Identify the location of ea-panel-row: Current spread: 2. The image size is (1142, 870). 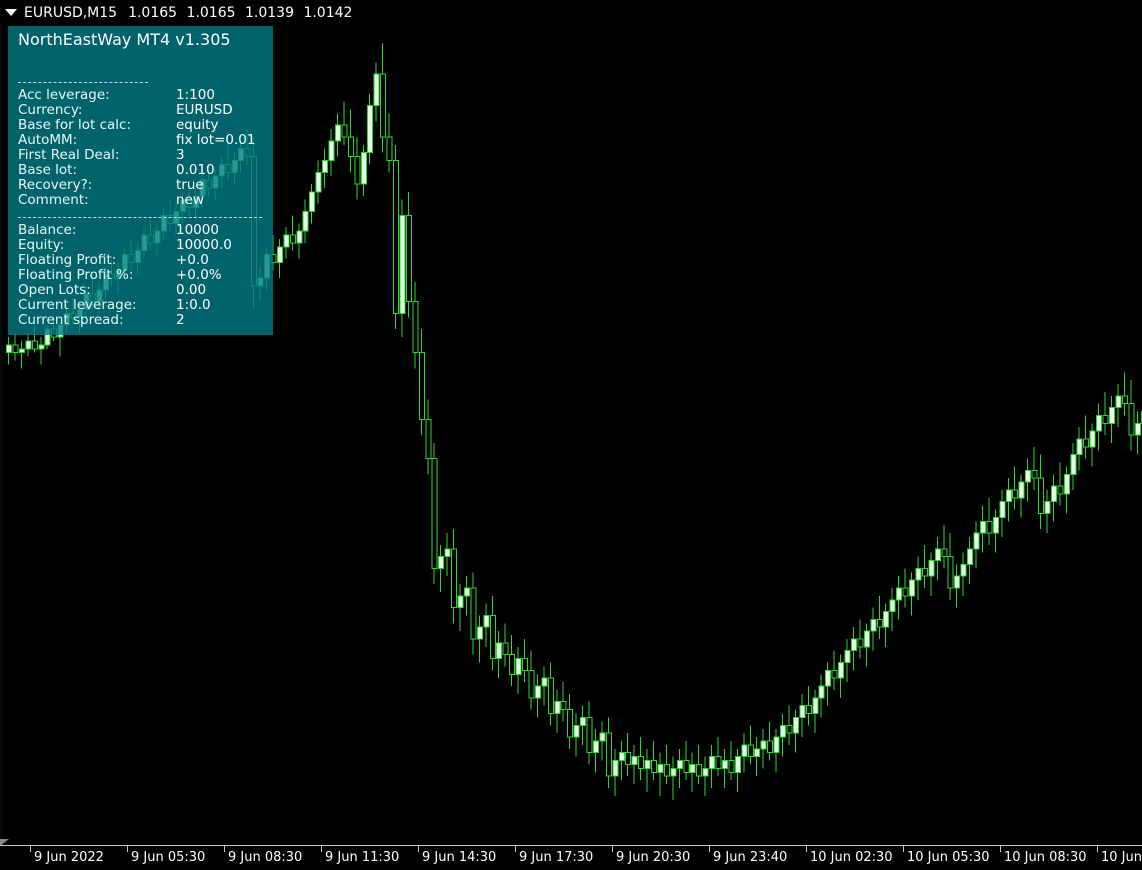
(144, 320).